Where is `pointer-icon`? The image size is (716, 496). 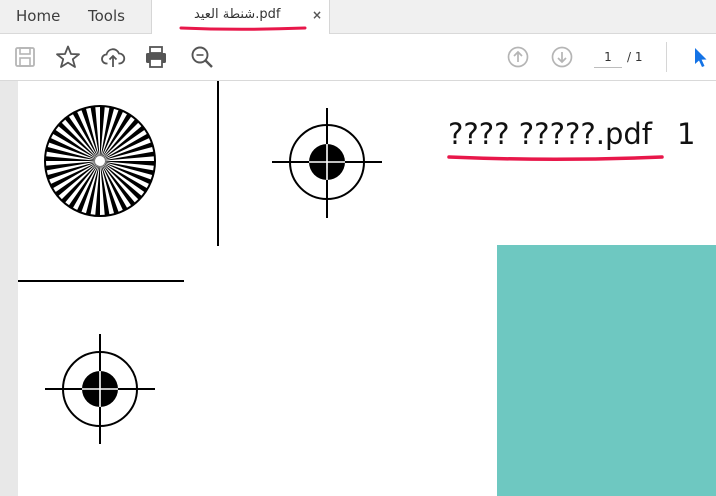
pointer-icon is located at coordinates (700, 57).